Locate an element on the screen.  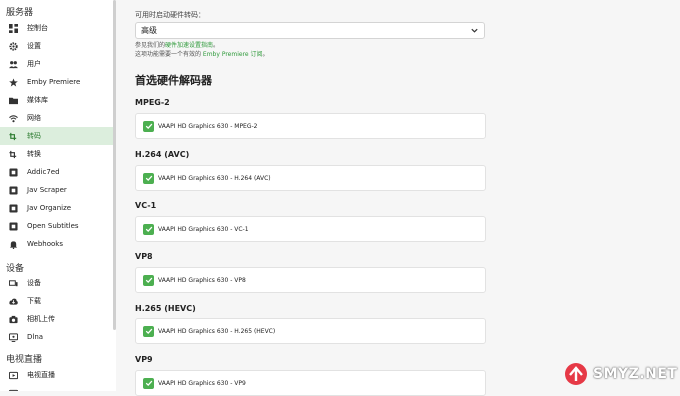
help-text: 参见我们的 is located at coordinates (150, 45).